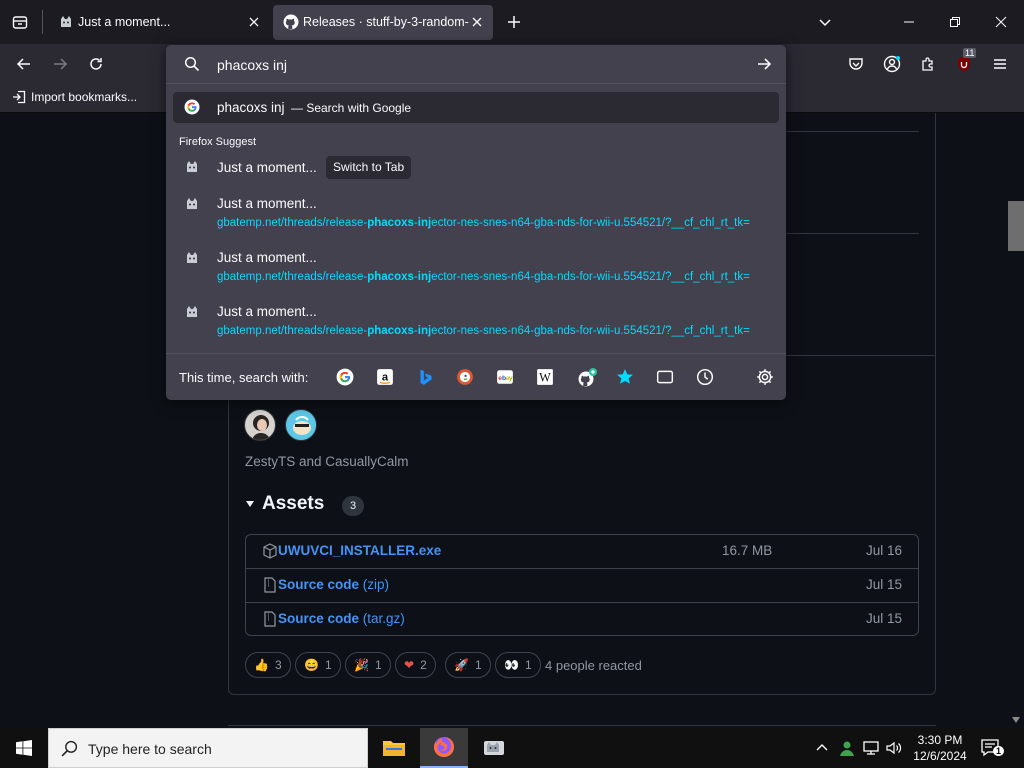  What do you see at coordinates (476, 167) in the screenshot?
I see `suggest-result-switch-tab: Just a moment... Switch to Tab` at bounding box center [476, 167].